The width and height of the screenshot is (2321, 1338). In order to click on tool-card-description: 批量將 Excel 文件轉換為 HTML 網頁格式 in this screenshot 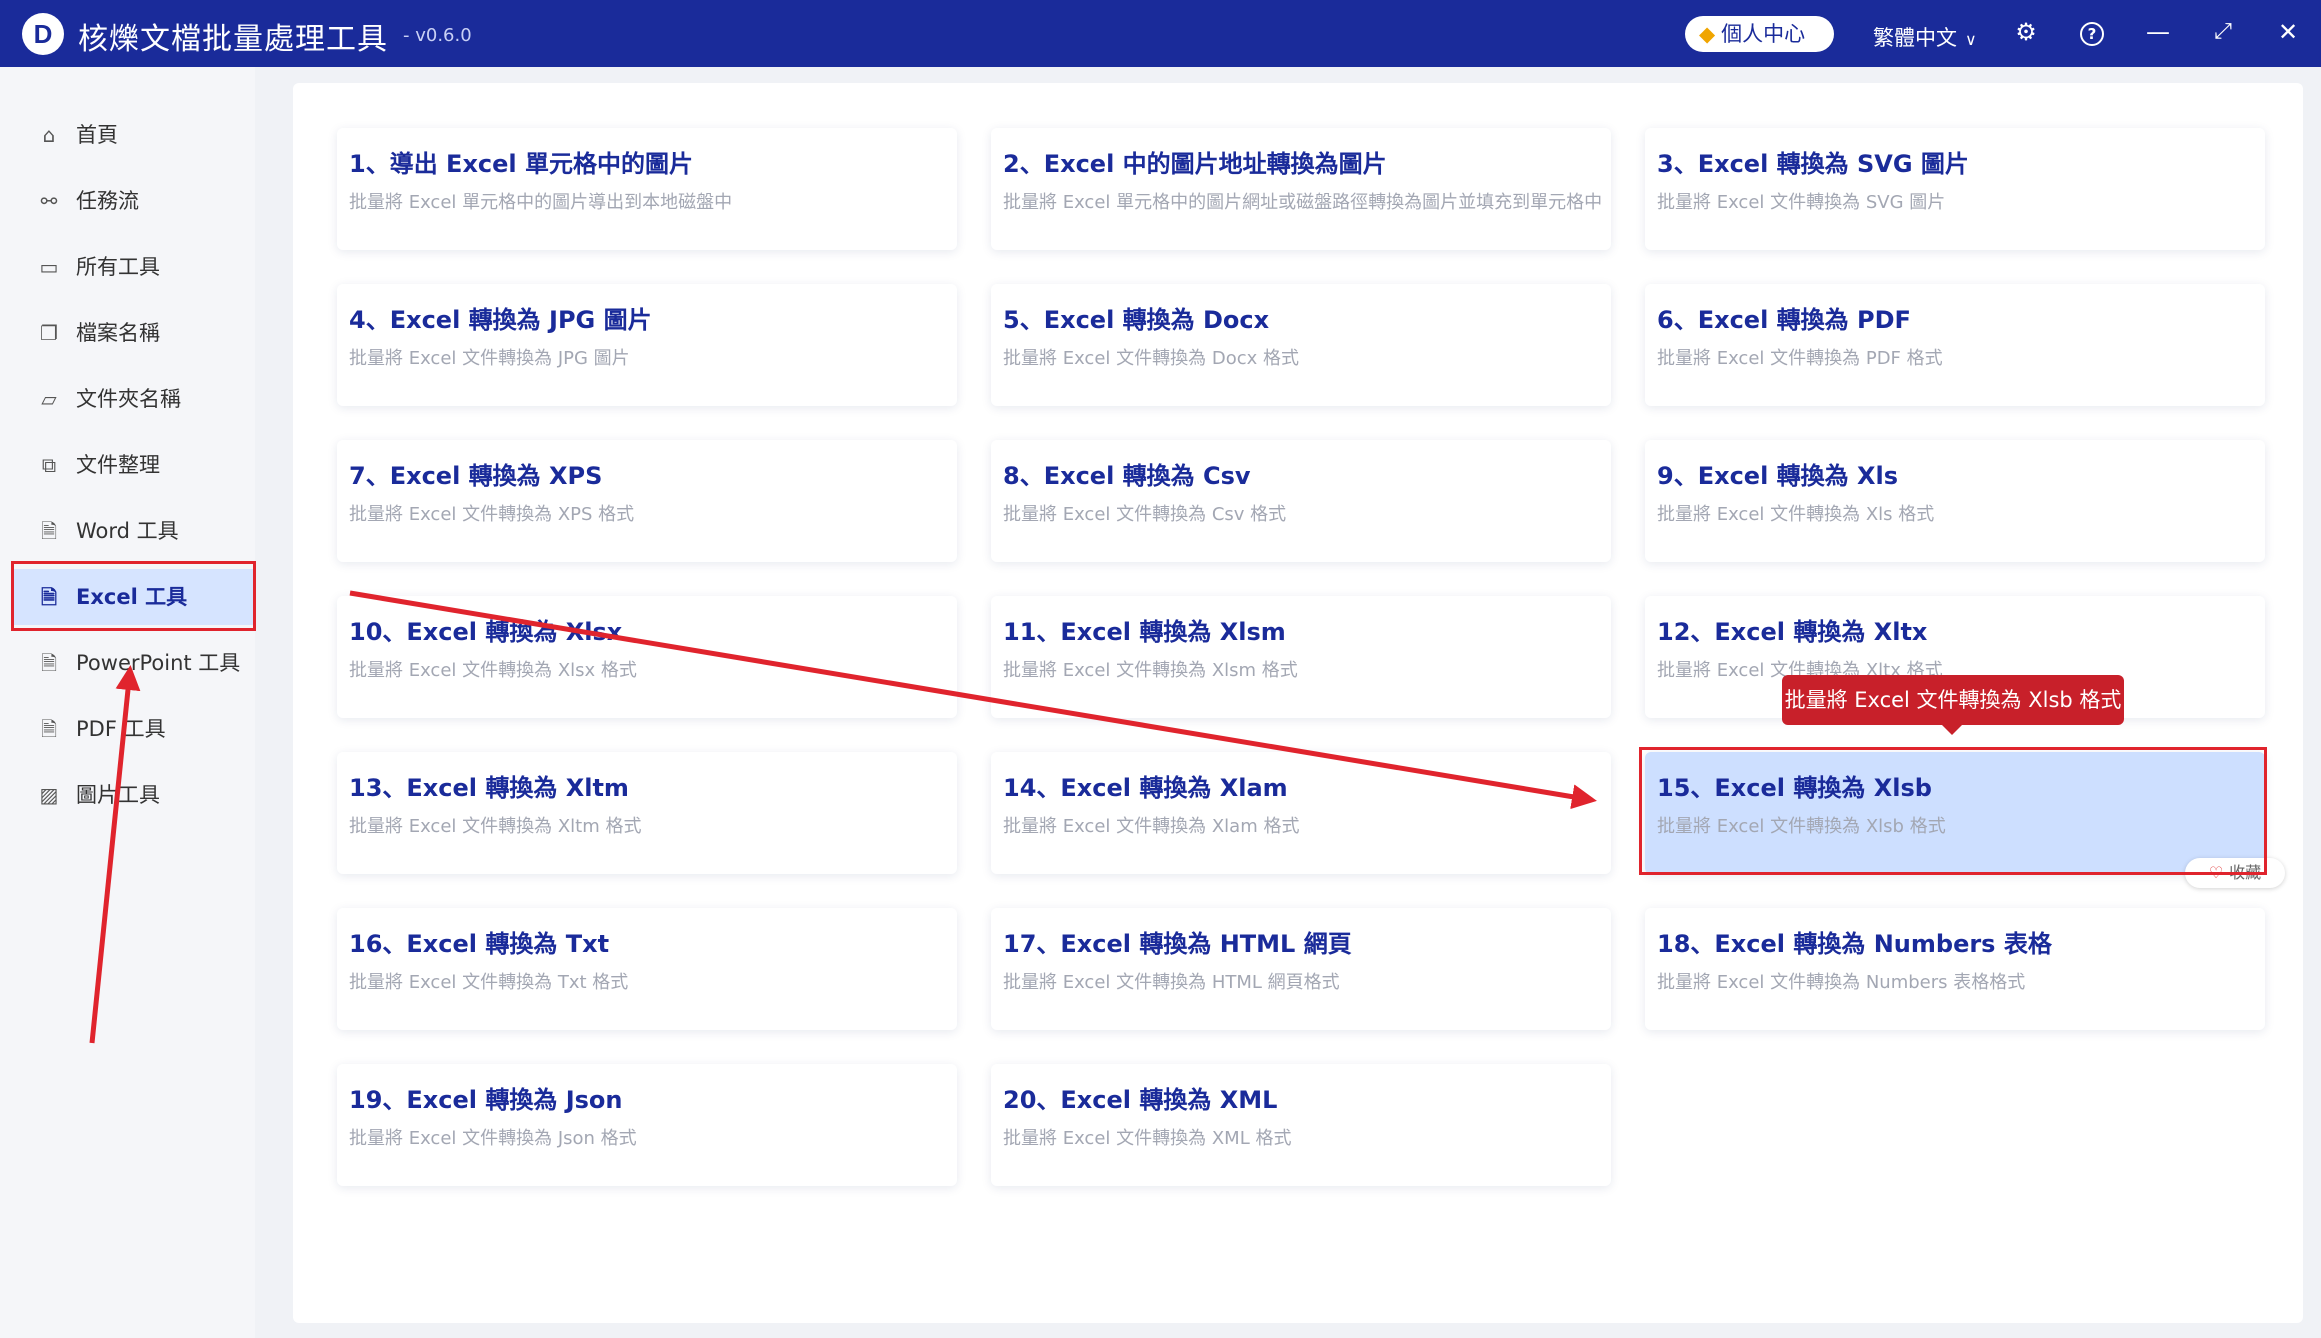, I will do `click(1171, 982)`.